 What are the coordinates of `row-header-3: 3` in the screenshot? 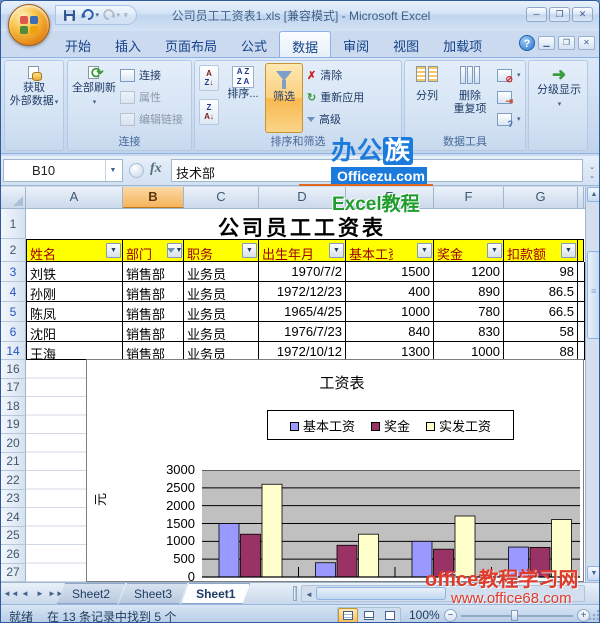 It's located at (13, 272).